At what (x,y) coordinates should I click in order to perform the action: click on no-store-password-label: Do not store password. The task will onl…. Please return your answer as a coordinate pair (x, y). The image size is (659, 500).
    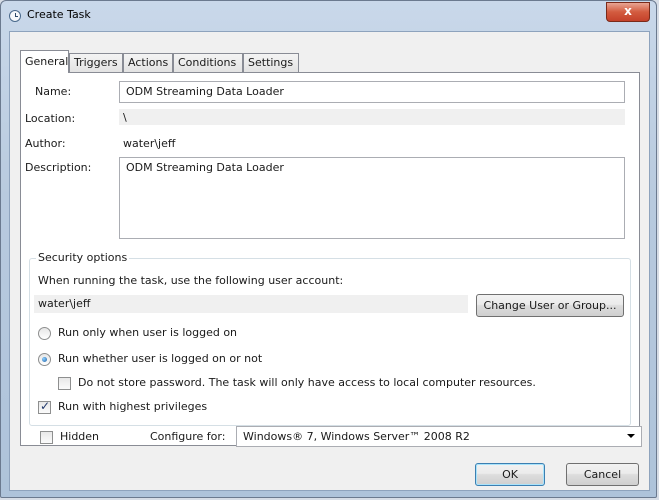
    Looking at the image, I should click on (307, 382).